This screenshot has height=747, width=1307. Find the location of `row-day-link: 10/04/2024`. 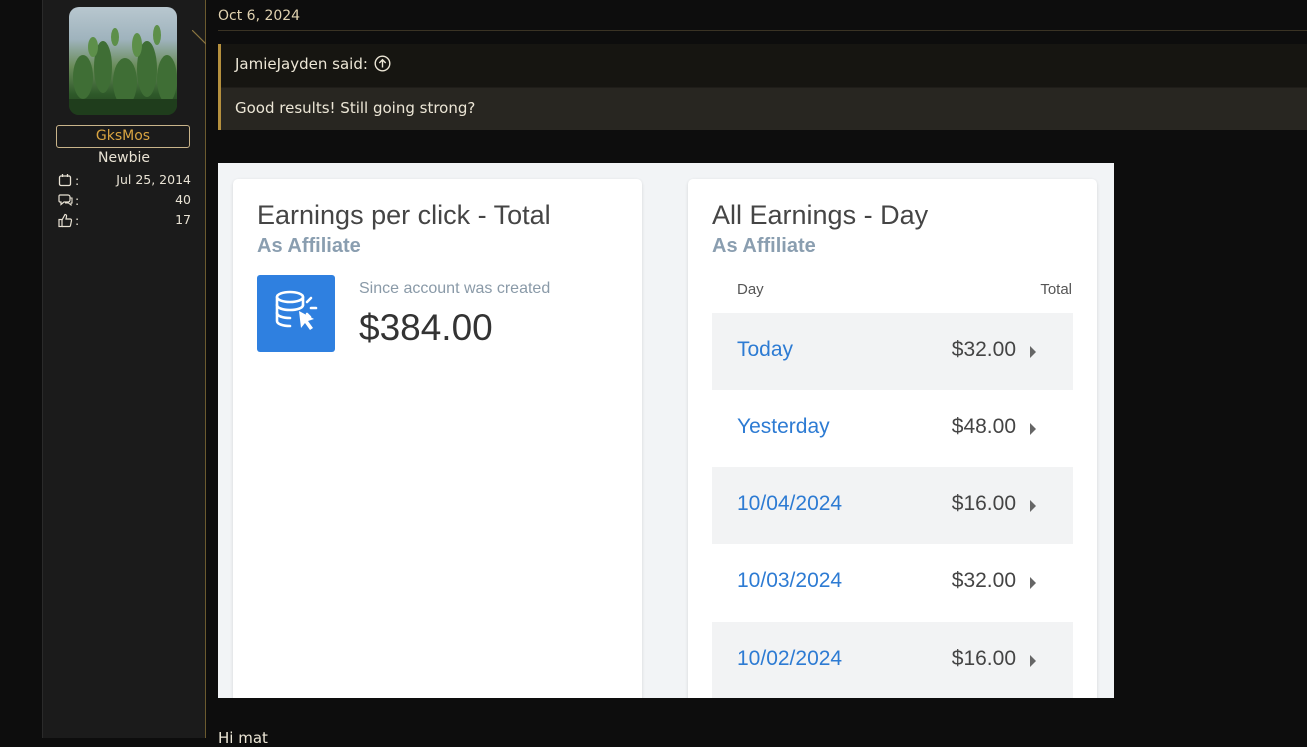

row-day-link: 10/04/2024 is located at coordinates (789, 504).